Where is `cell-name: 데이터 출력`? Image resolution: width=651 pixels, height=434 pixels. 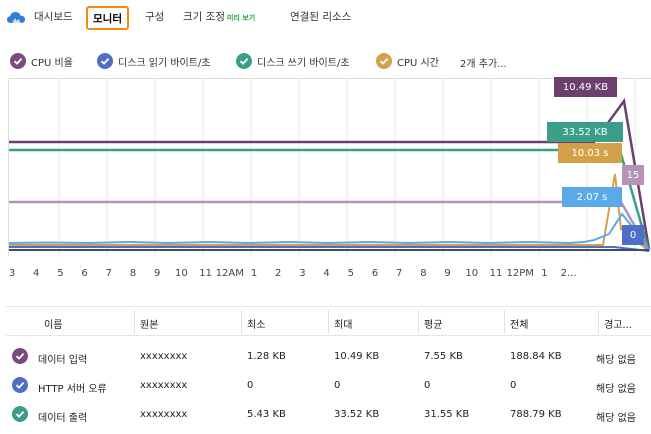
cell-name: 데이터 출력 is located at coordinates (63, 418).